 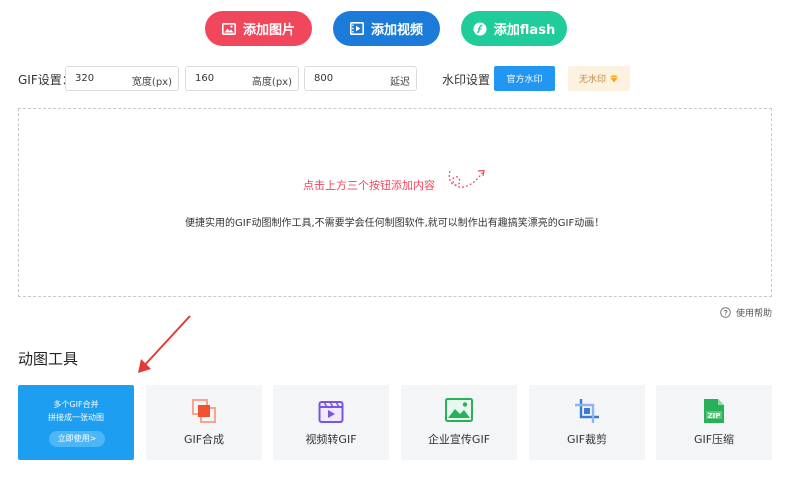 I want to click on promo-line-2: 拼接成一张动图, so click(x=76, y=417).